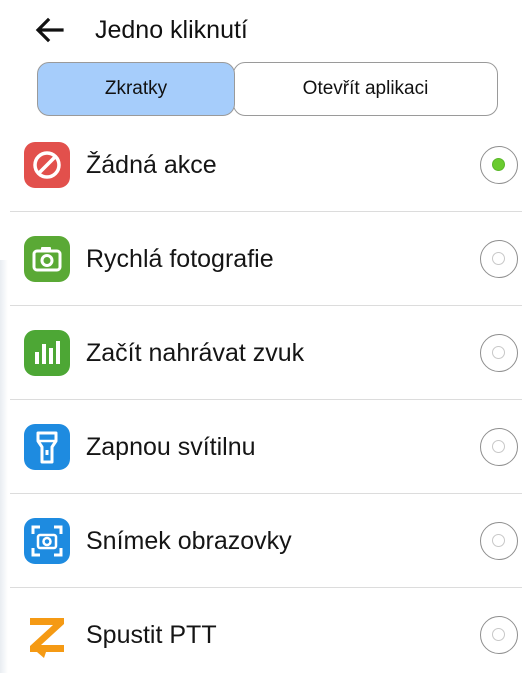 This screenshot has height=681, width=522. I want to click on camera-icon, so click(47, 259).